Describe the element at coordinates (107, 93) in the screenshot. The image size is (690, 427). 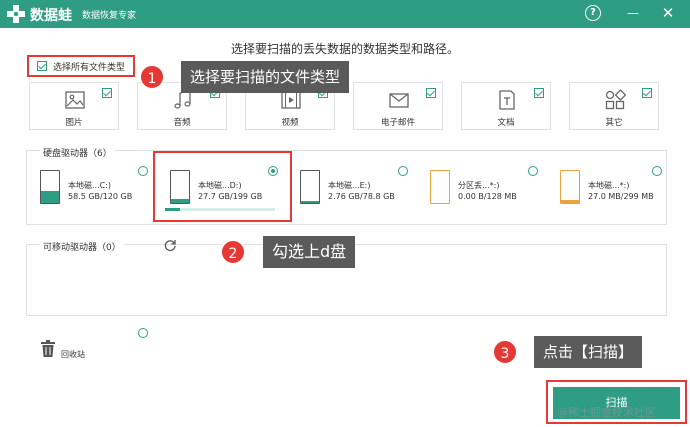
I see `image-checkbox` at that location.